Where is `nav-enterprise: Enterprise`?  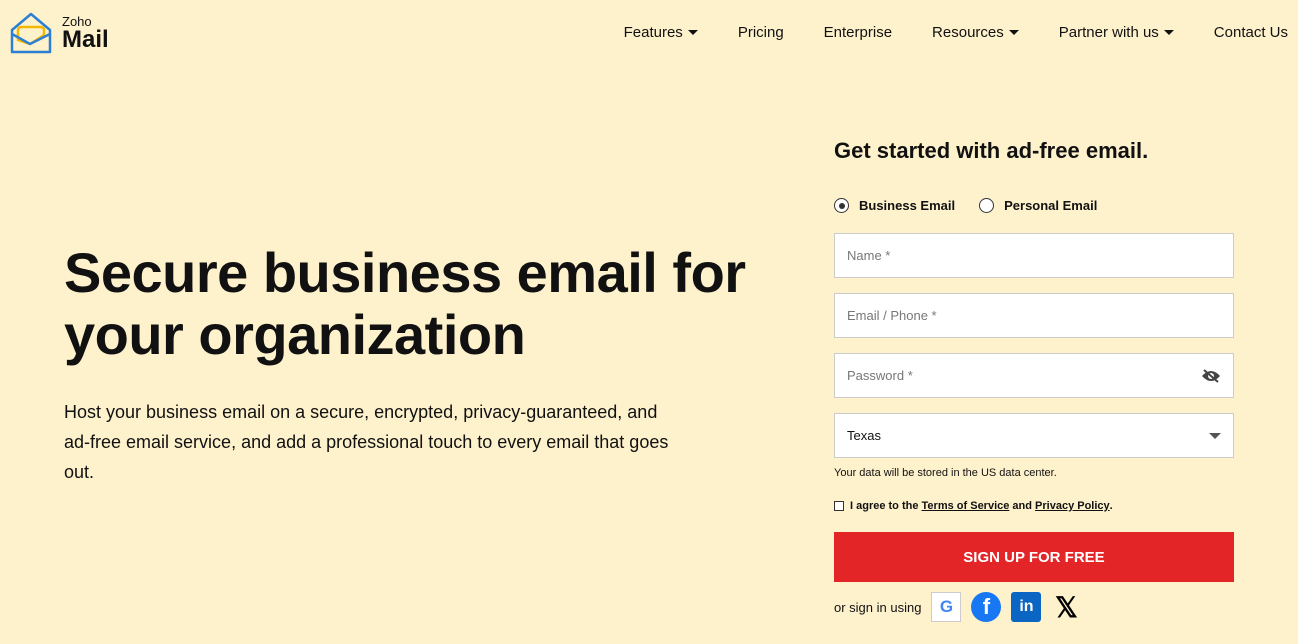
nav-enterprise: Enterprise is located at coordinates (858, 32).